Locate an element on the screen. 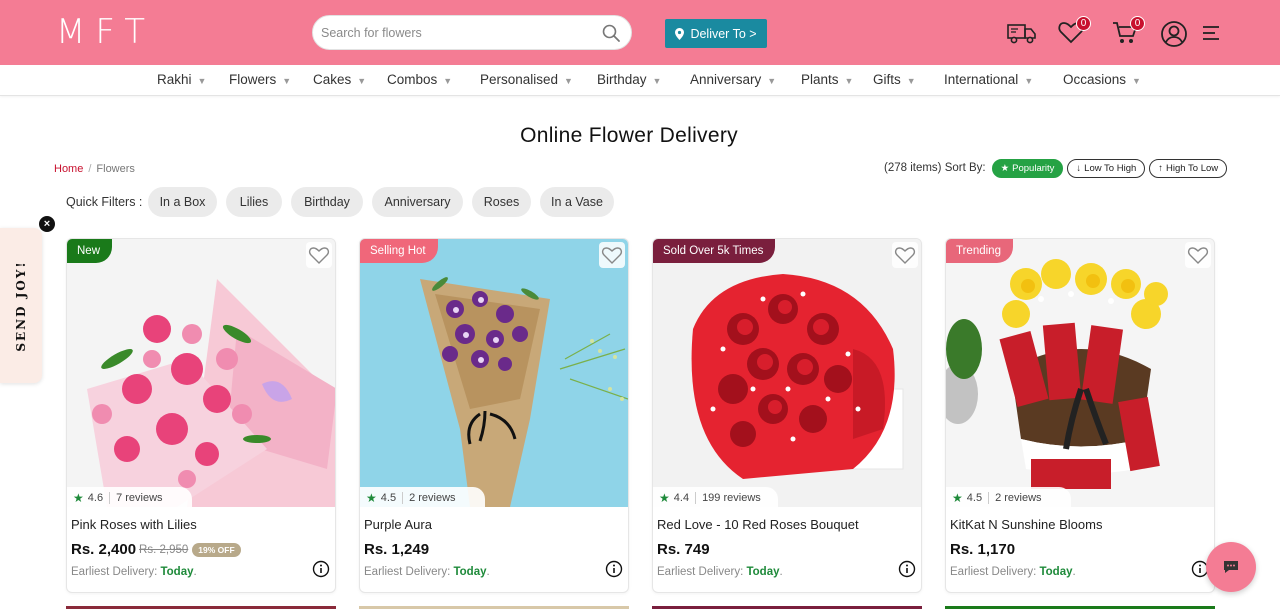  cart-count-badge: 0 is located at coordinates (1137, 23).